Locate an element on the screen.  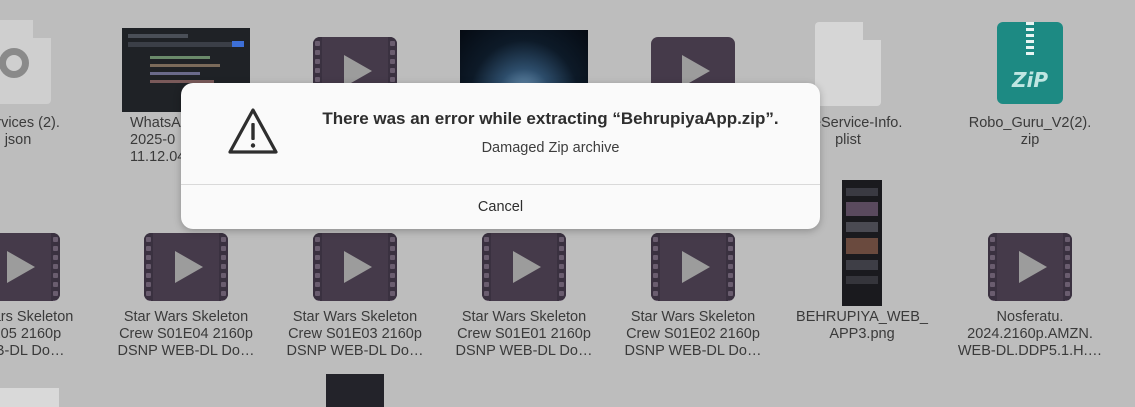
warning-icon is located at coordinates (253, 131).